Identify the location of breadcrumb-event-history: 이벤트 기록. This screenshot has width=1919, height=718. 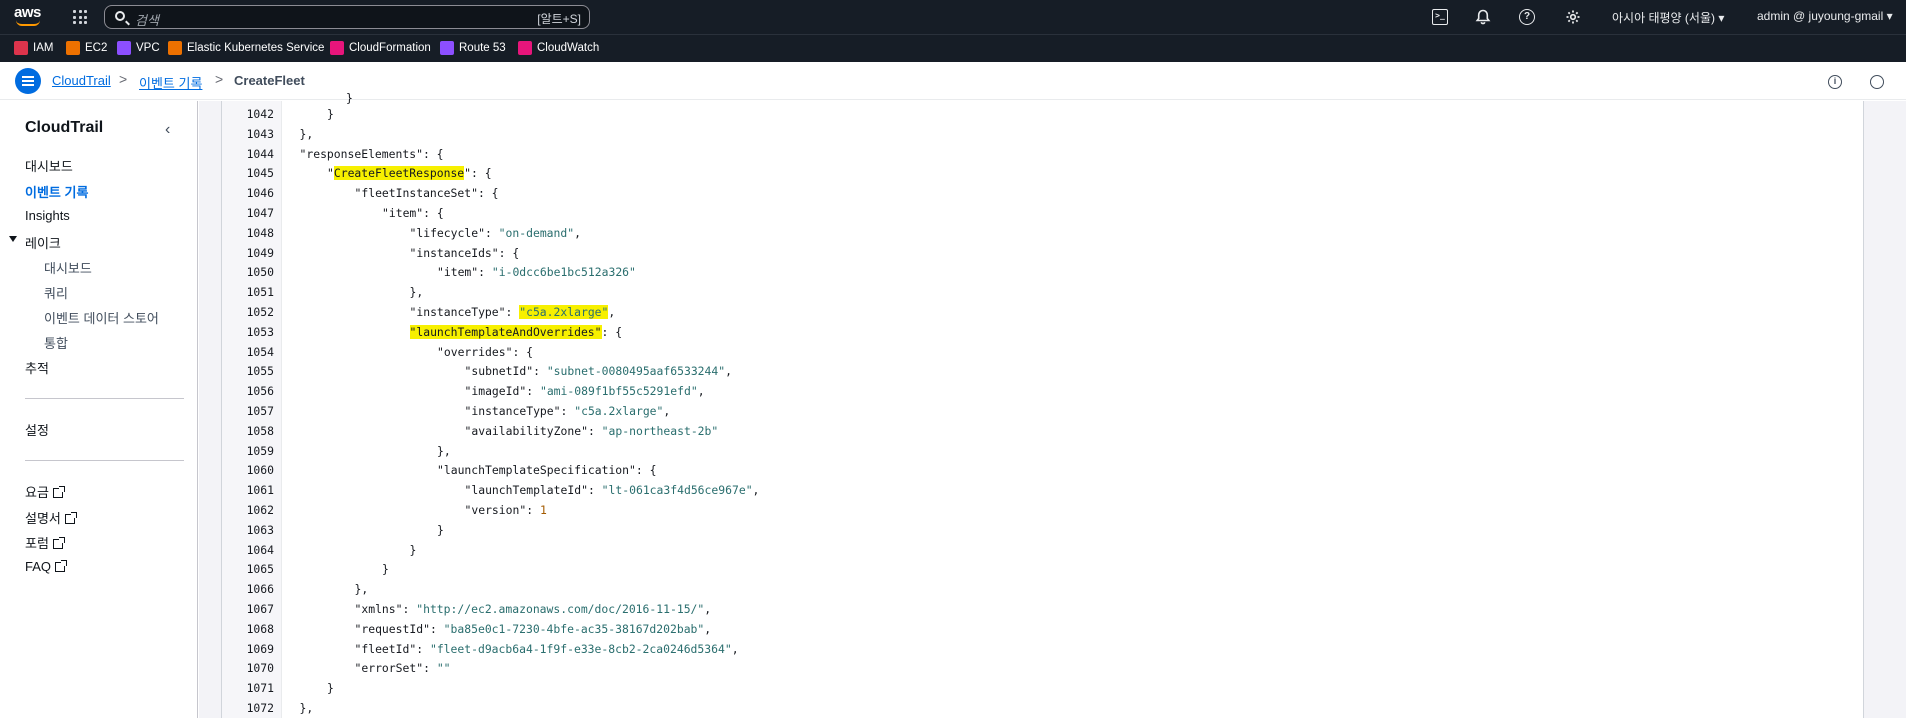
(170, 82).